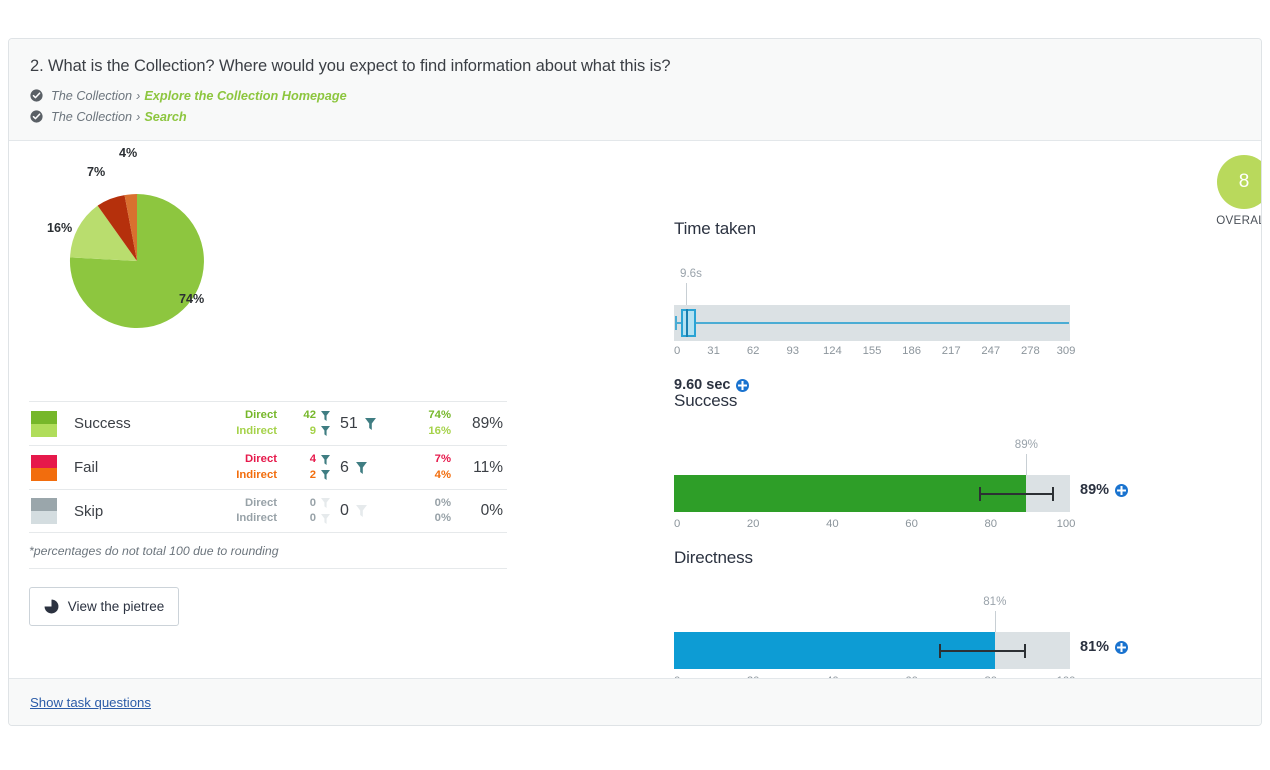 The width and height of the screenshot is (1270, 770). I want to click on directness-title: Directness, so click(713, 557).